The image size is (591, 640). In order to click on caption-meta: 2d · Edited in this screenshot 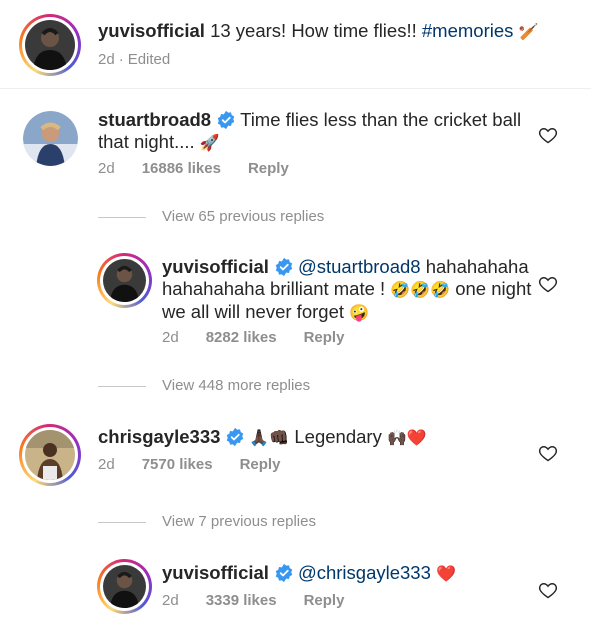, I will do `click(147, 59)`.